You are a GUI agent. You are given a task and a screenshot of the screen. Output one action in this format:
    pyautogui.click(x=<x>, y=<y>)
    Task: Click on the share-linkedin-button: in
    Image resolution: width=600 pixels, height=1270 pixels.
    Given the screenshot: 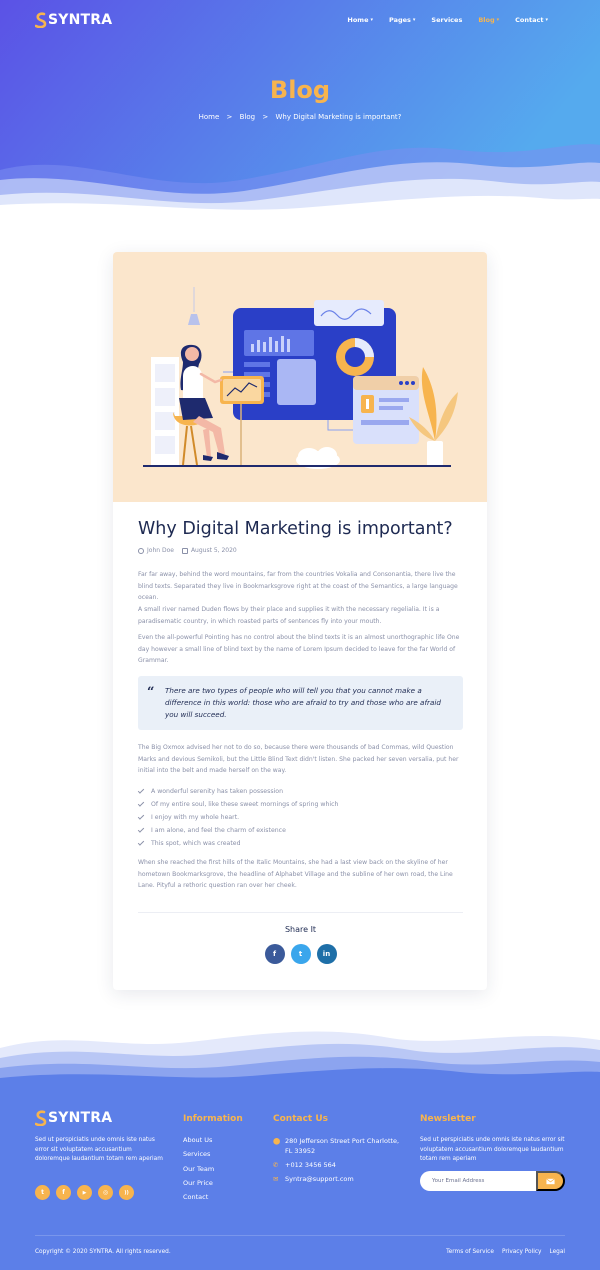 What is the action you would take?
    pyautogui.click(x=326, y=954)
    